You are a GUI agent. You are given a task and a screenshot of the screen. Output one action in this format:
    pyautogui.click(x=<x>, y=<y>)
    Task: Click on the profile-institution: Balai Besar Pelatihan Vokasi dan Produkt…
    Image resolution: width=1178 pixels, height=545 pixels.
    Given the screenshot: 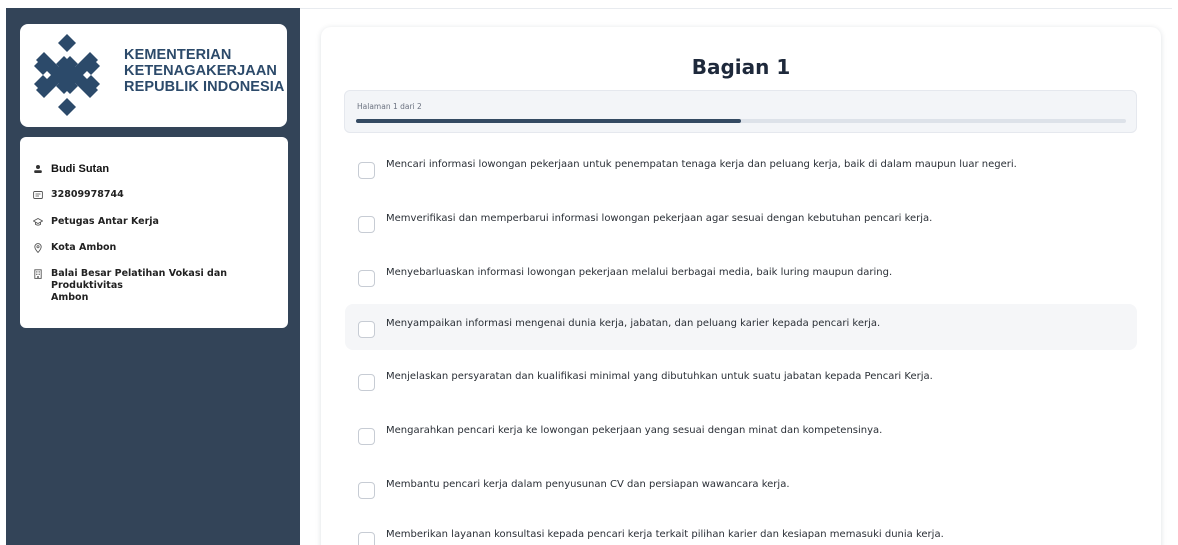 What is the action you would take?
    pyautogui.click(x=169, y=286)
    